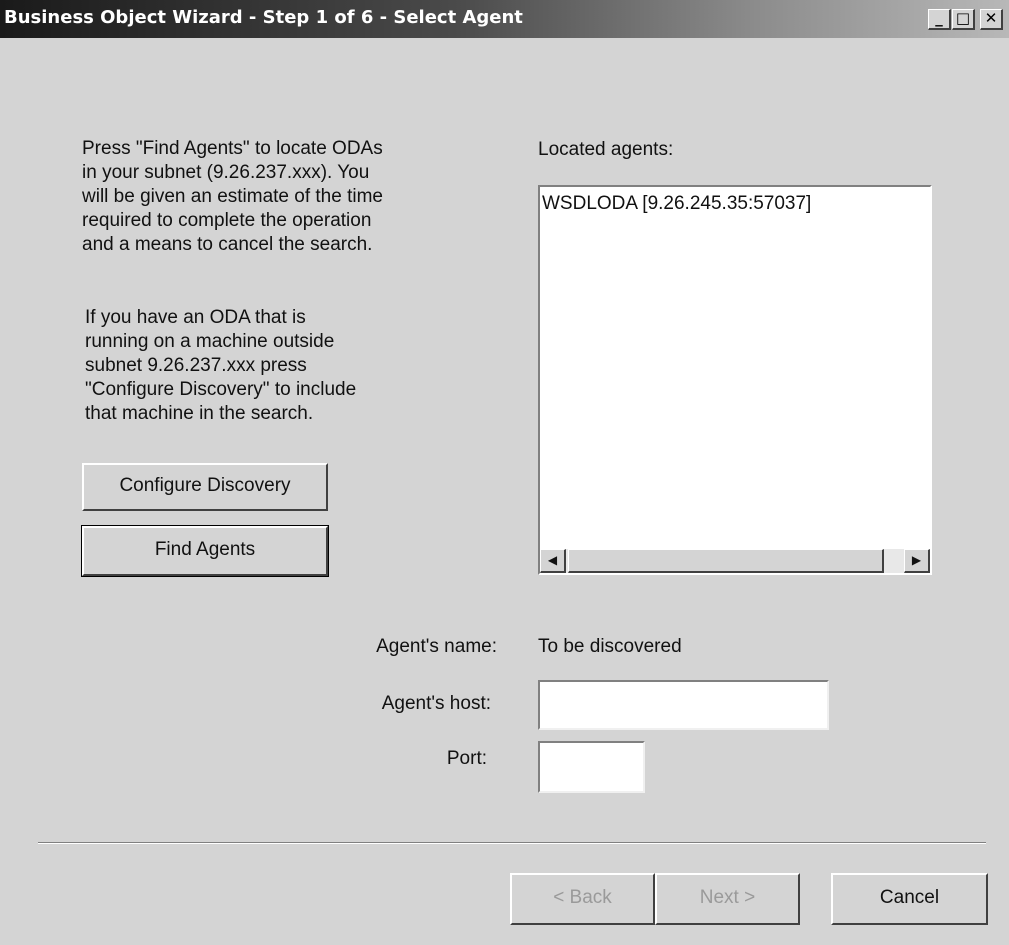 The image size is (1009, 945). I want to click on port-label: Port:, so click(466, 758).